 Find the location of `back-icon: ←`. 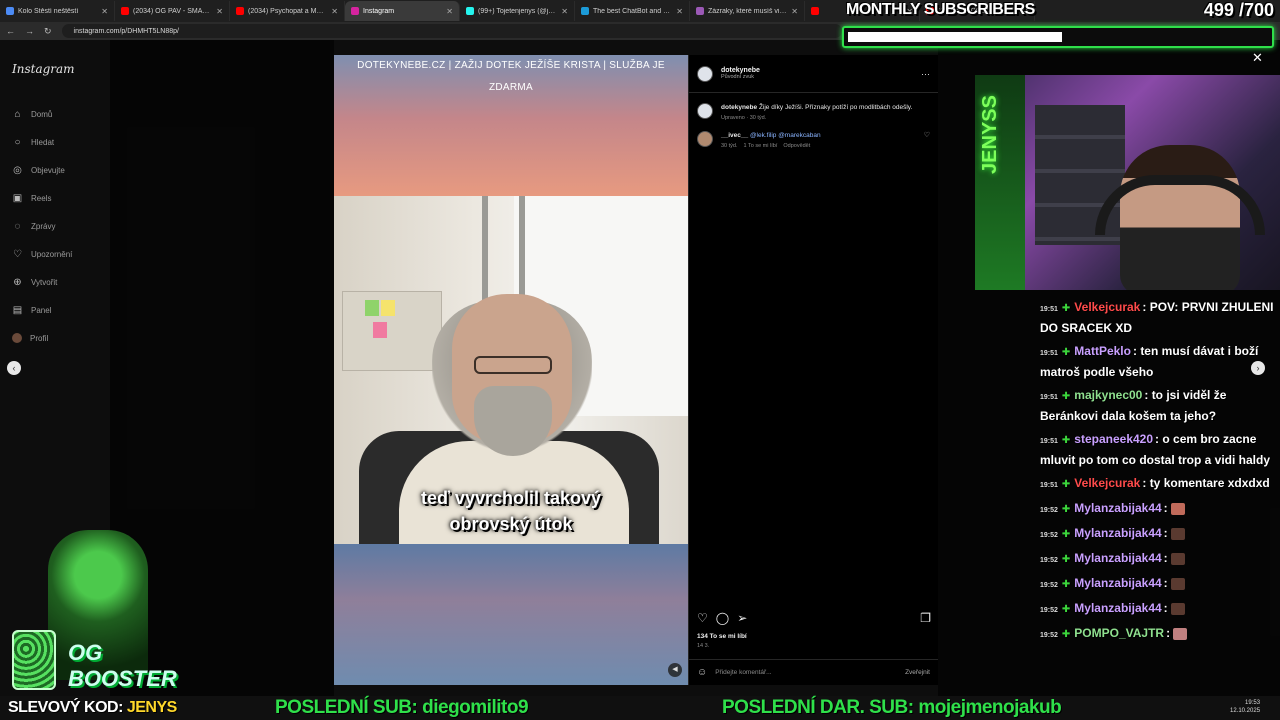

back-icon: ← is located at coordinates (10, 31).